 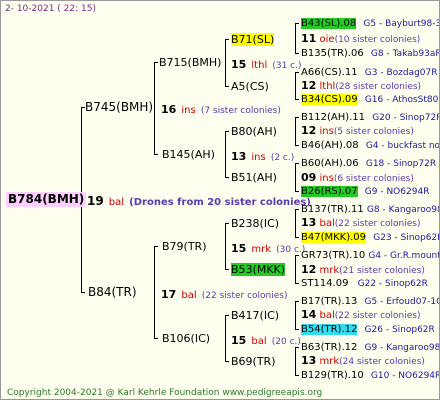 I want to click on ancestor-row: B137(TR).11 G8 - Kangaroo98R, so click(x=370, y=210).